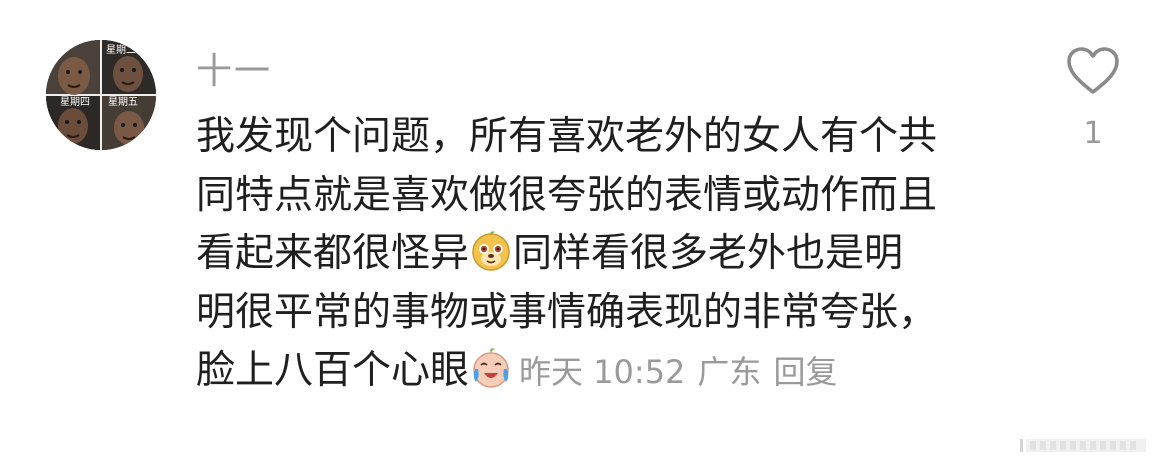  What do you see at coordinates (567, 195) in the screenshot?
I see `comment-text-line: 同特点就是喜欢做很夸张的表情或动作而且` at bounding box center [567, 195].